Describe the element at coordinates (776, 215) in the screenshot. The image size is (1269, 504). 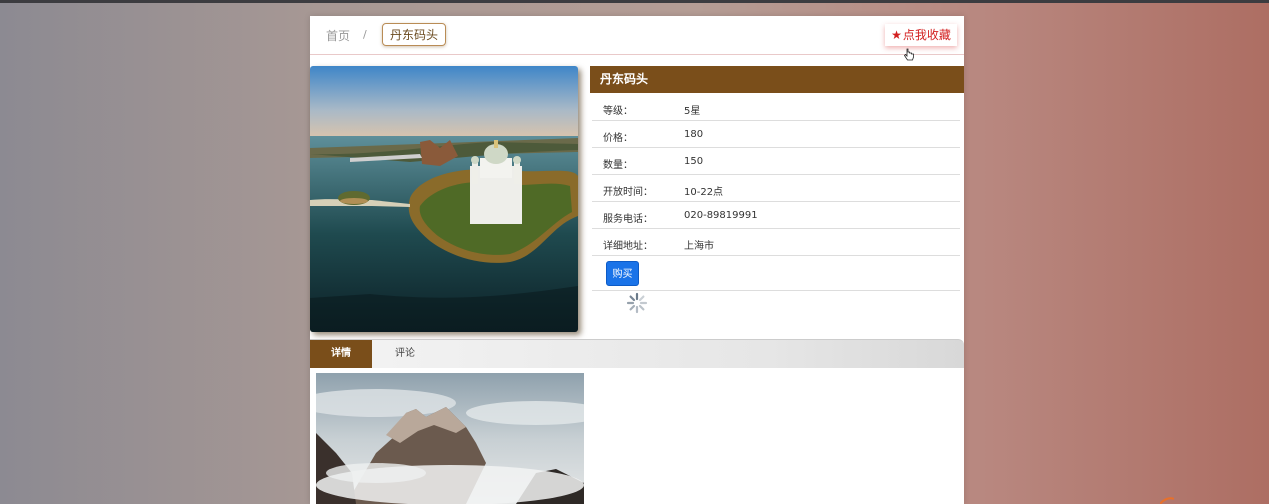
I see `info-row-phone: 服务电话： 020-89819991` at that location.